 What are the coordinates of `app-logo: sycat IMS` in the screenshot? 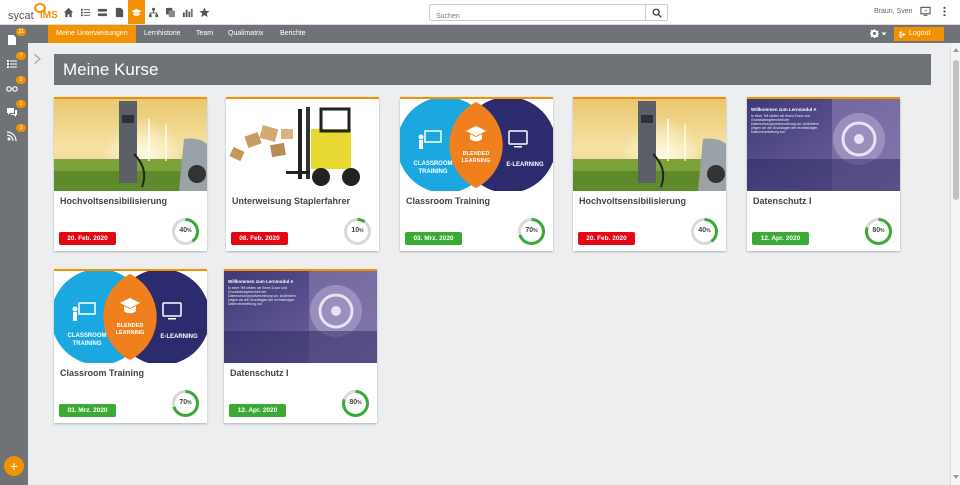 It's located at (33, 13).